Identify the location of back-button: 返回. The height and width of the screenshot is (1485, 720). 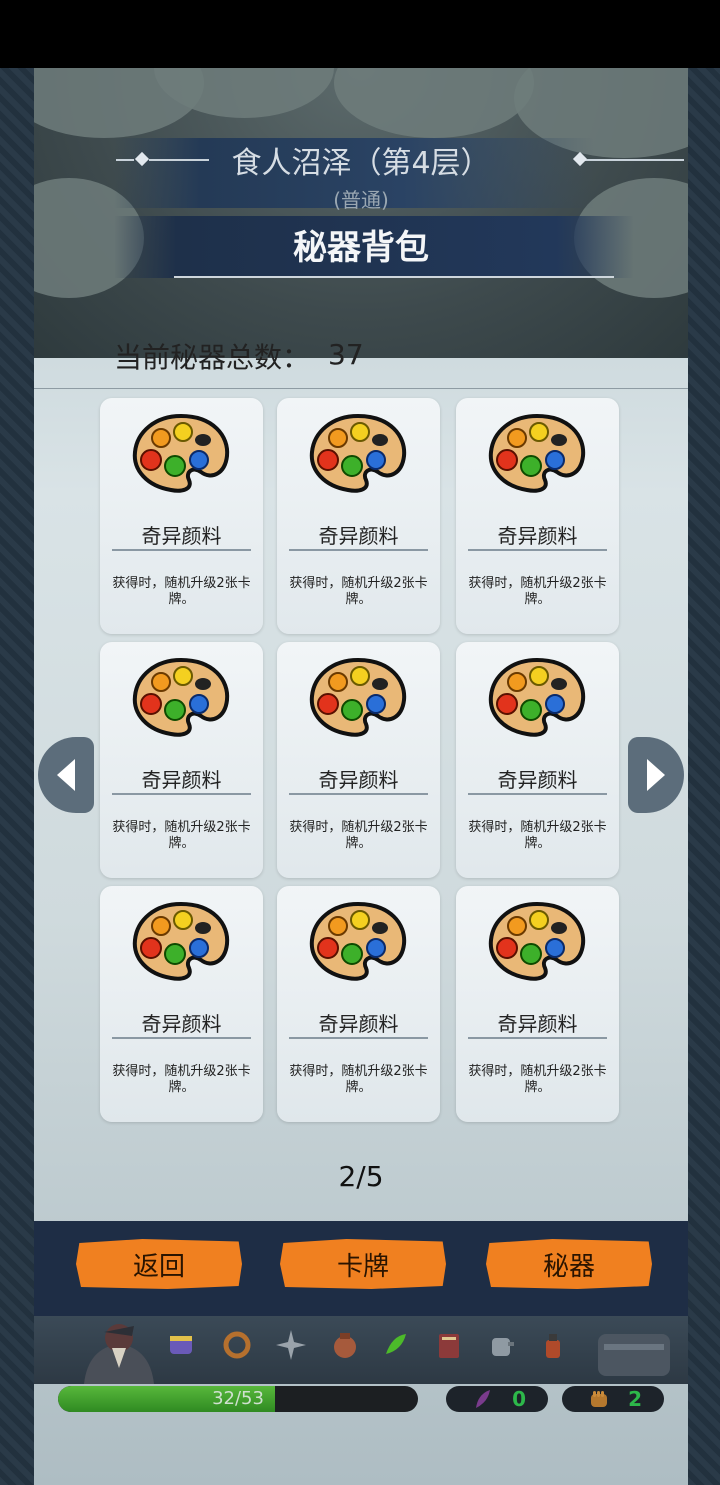
(159, 1264).